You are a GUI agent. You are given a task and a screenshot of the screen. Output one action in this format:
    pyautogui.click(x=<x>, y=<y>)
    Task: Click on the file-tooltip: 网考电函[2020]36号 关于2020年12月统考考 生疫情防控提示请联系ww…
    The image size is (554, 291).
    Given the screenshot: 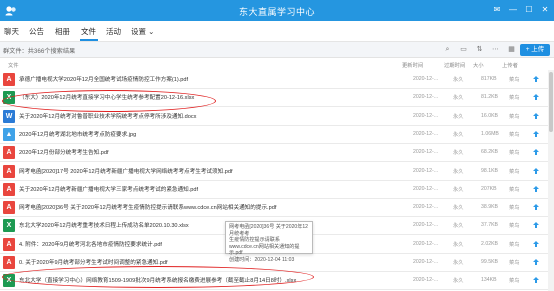 What is the action you would take?
    pyautogui.click(x=269, y=242)
    